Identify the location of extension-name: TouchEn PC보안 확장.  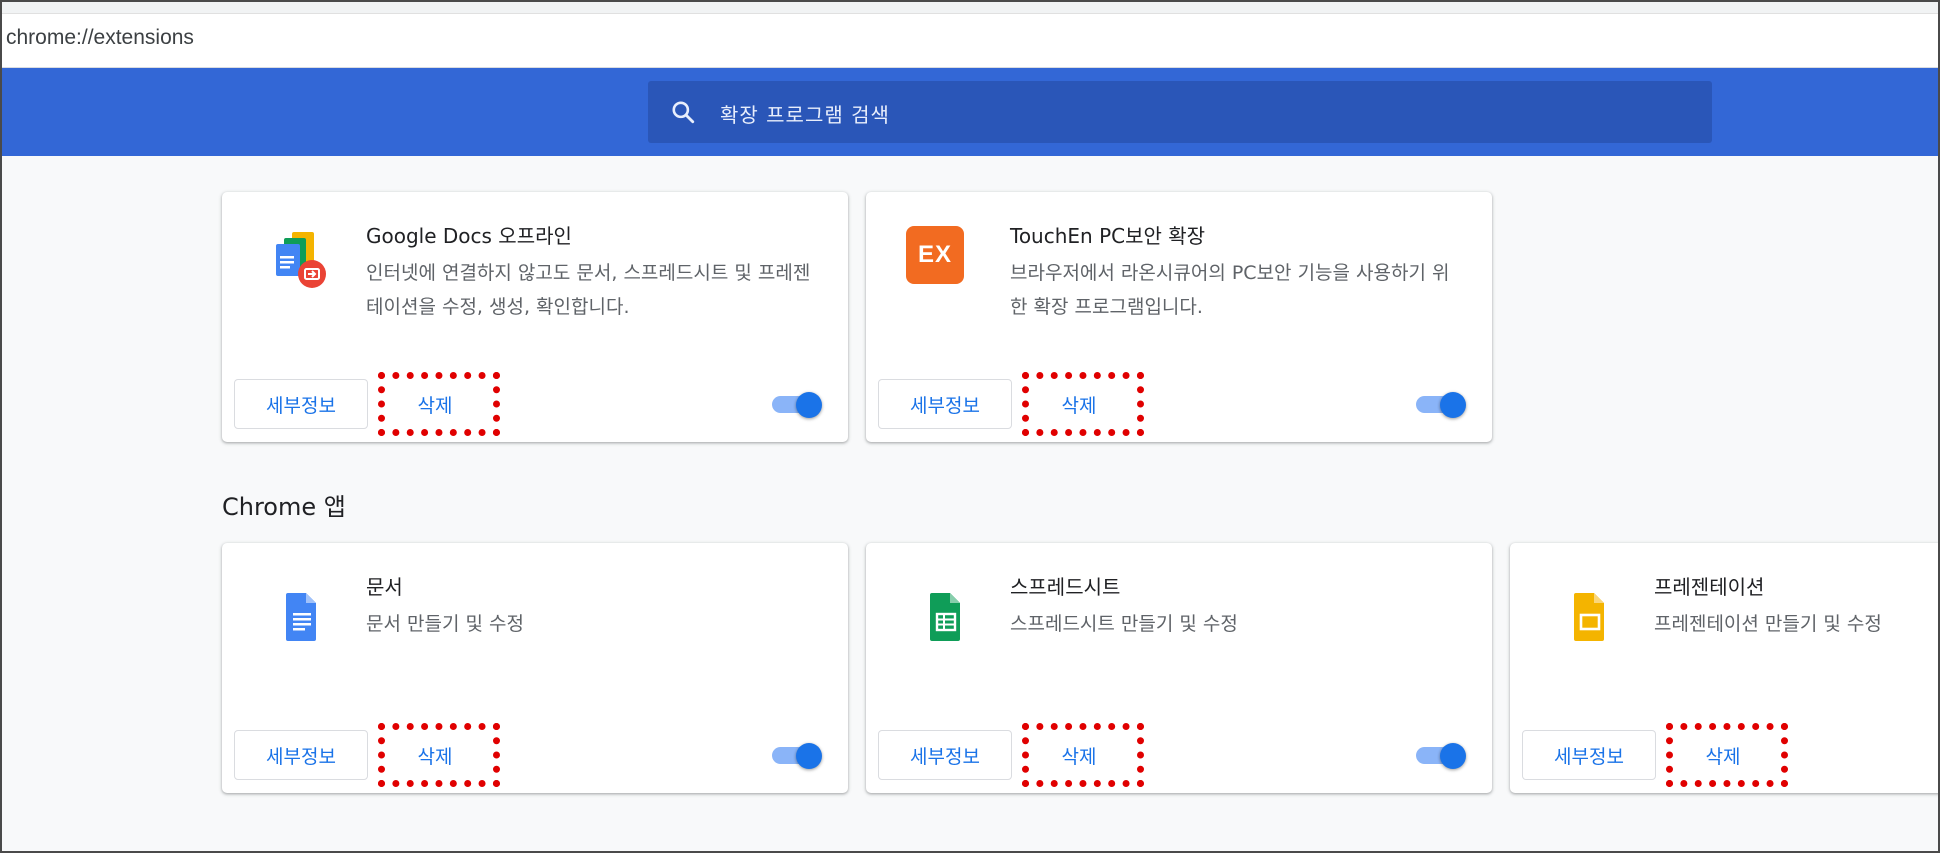
(1108, 236).